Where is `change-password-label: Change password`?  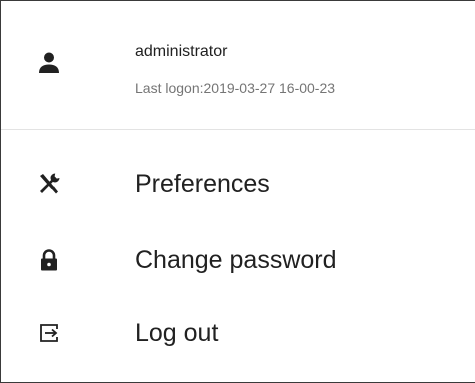 change-password-label: Change password is located at coordinates (236, 260).